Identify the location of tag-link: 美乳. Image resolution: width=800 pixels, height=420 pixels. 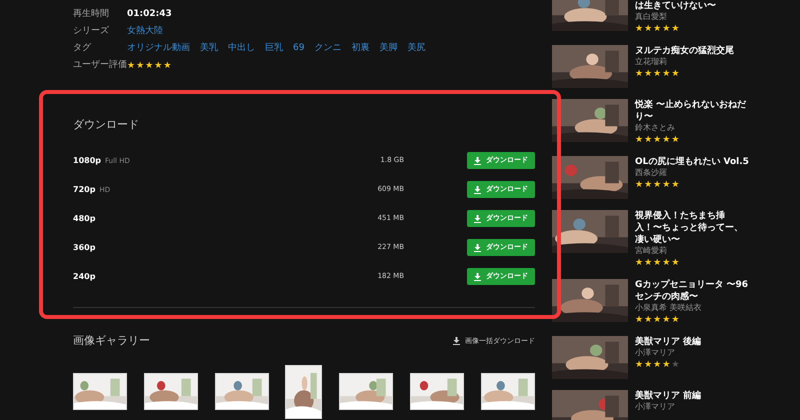
(209, 49).